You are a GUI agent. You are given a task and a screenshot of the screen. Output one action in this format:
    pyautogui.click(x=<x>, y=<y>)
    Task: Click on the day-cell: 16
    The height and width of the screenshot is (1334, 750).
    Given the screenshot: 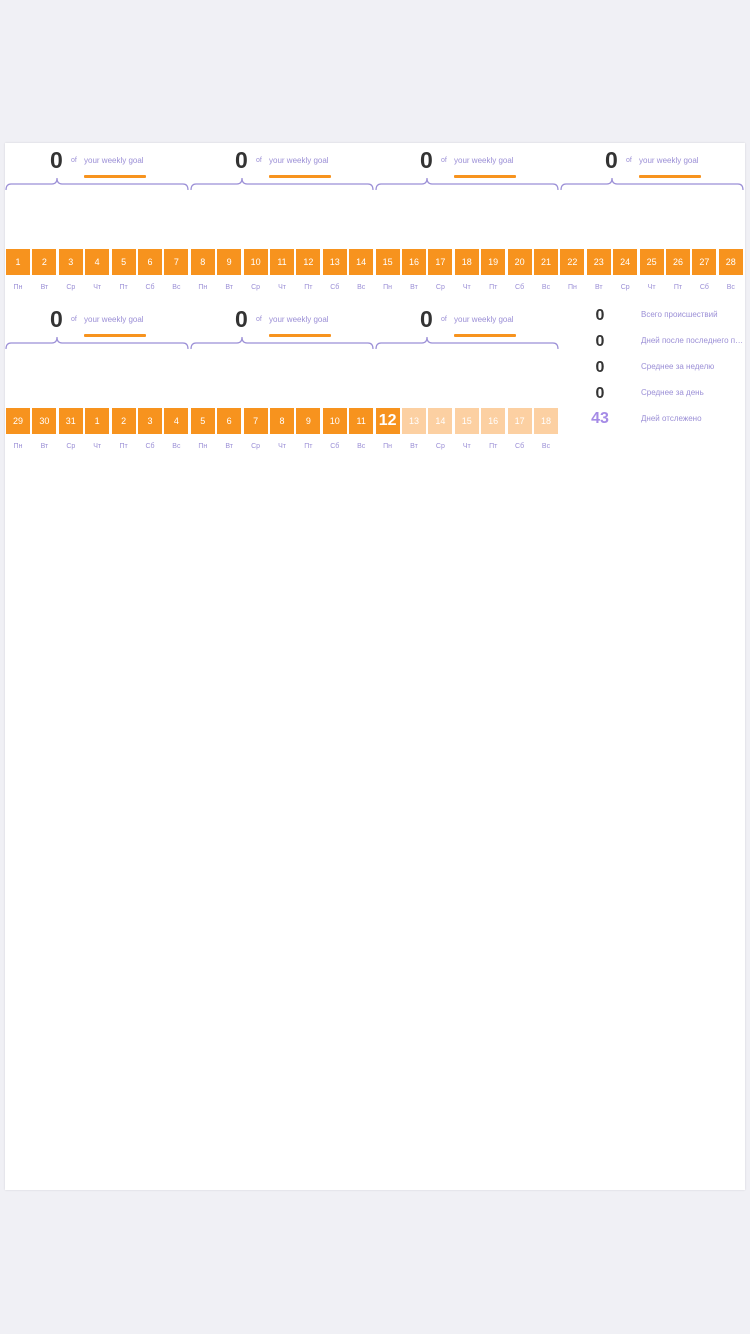 What is the action you would take?
    pyautogui.click(x=414, y=262)
    